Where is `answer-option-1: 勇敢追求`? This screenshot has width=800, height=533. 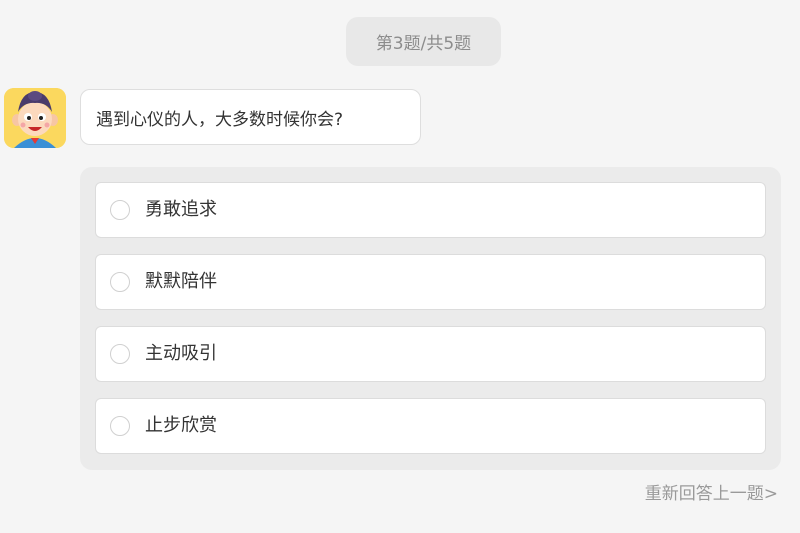 answer-option-1: 勇敢追求 is located at coordinates (430, 210).